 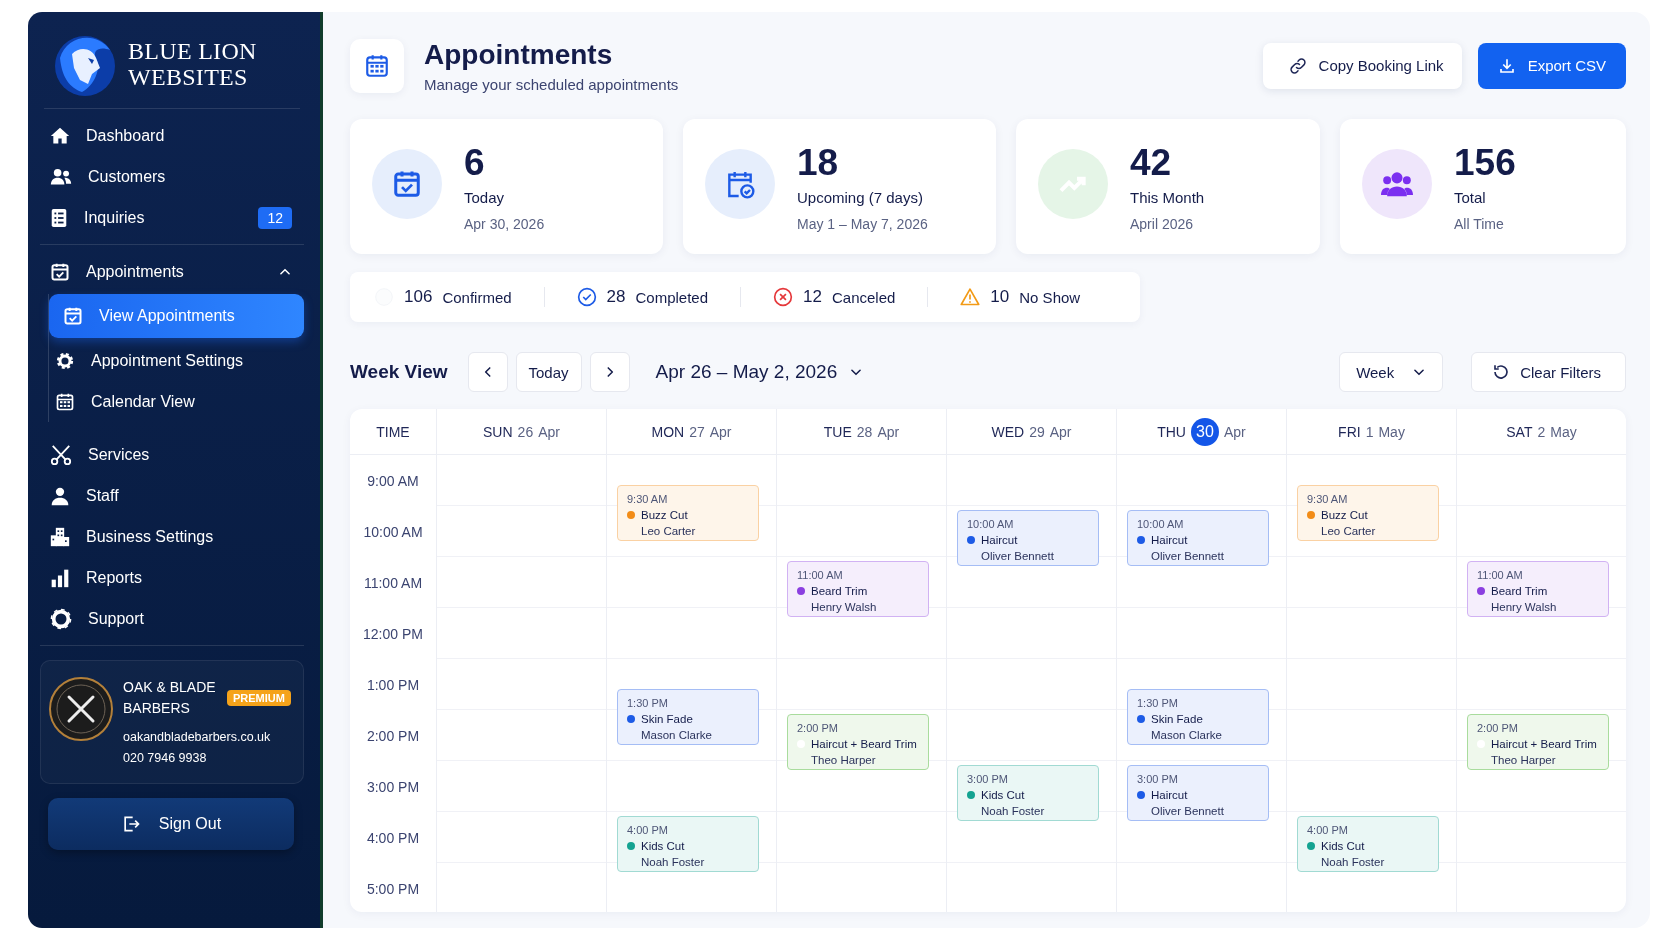 What do you see at coordinates (172, 135) in the screenshot?
I see `nav-item: Dashboard` at bounding box center [172, 135].